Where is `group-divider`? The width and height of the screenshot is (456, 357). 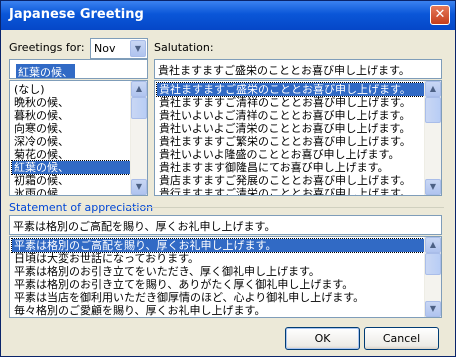
group-divider is located at coordinates (284, 207).